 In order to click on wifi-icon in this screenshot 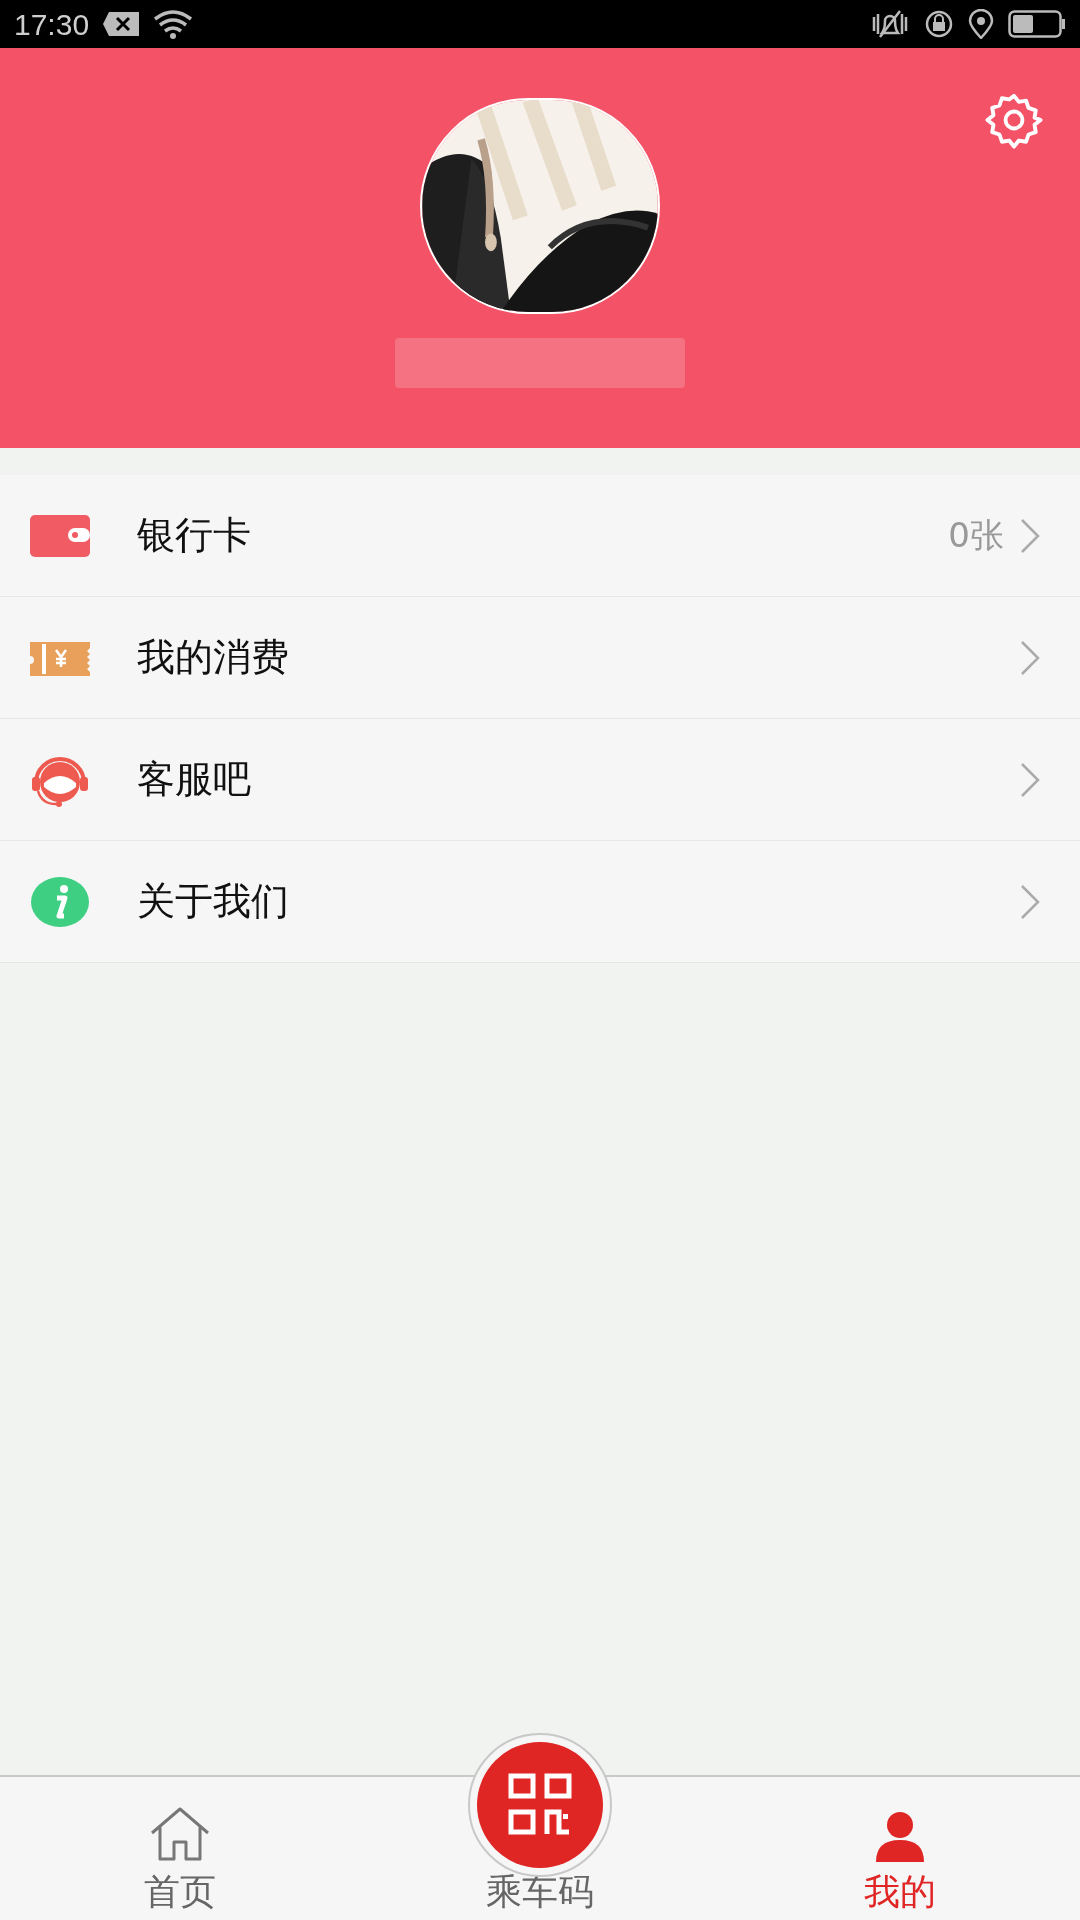, I will do `click(173, 24)`.